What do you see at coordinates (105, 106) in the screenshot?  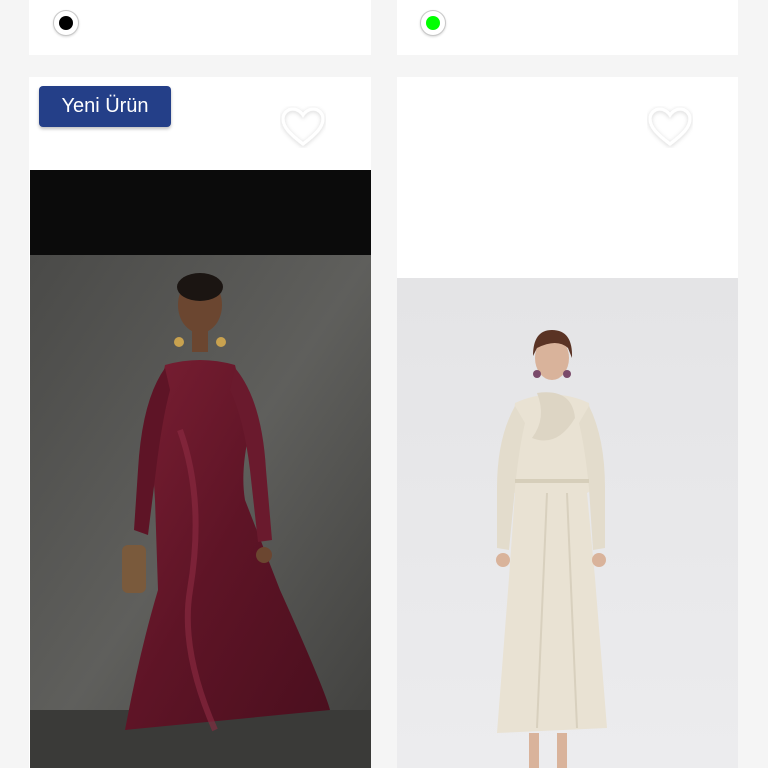 I see `new-product-badge: Yeni Ürün` at bounding box center [105, 106].